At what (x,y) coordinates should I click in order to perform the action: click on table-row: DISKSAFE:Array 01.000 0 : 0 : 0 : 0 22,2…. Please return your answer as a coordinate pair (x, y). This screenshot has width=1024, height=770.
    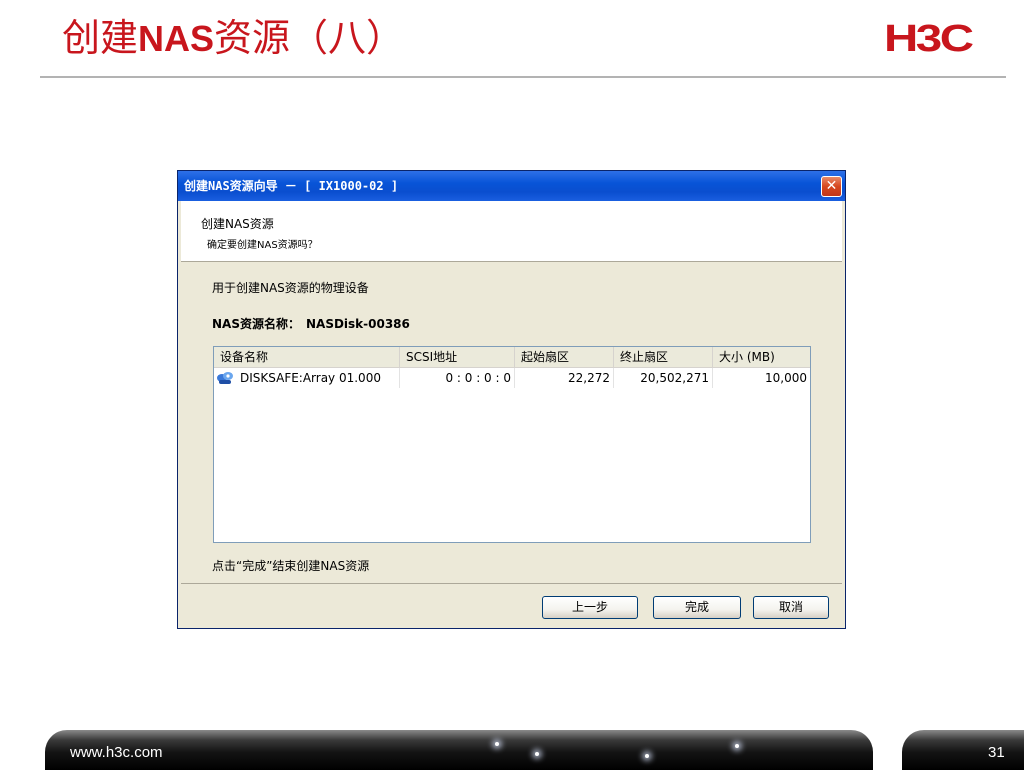
    Looking at the image, I should click on (512, 378).